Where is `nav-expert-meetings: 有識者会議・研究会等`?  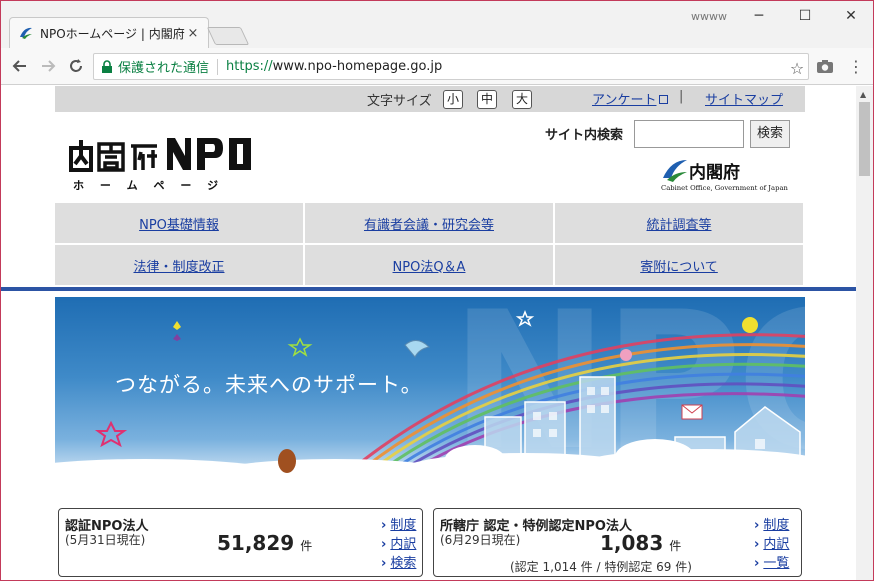
nav-expert-meetings: 有識者会議・研究会等 is located at coordinates (430, 224).